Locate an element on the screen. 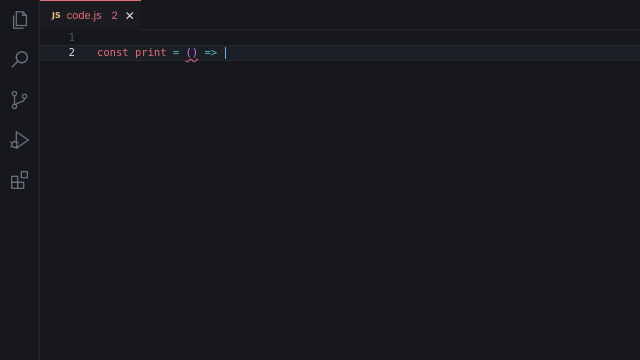 The image size is (640, 360). line-number: 2 is located at coordinates (71, 53).